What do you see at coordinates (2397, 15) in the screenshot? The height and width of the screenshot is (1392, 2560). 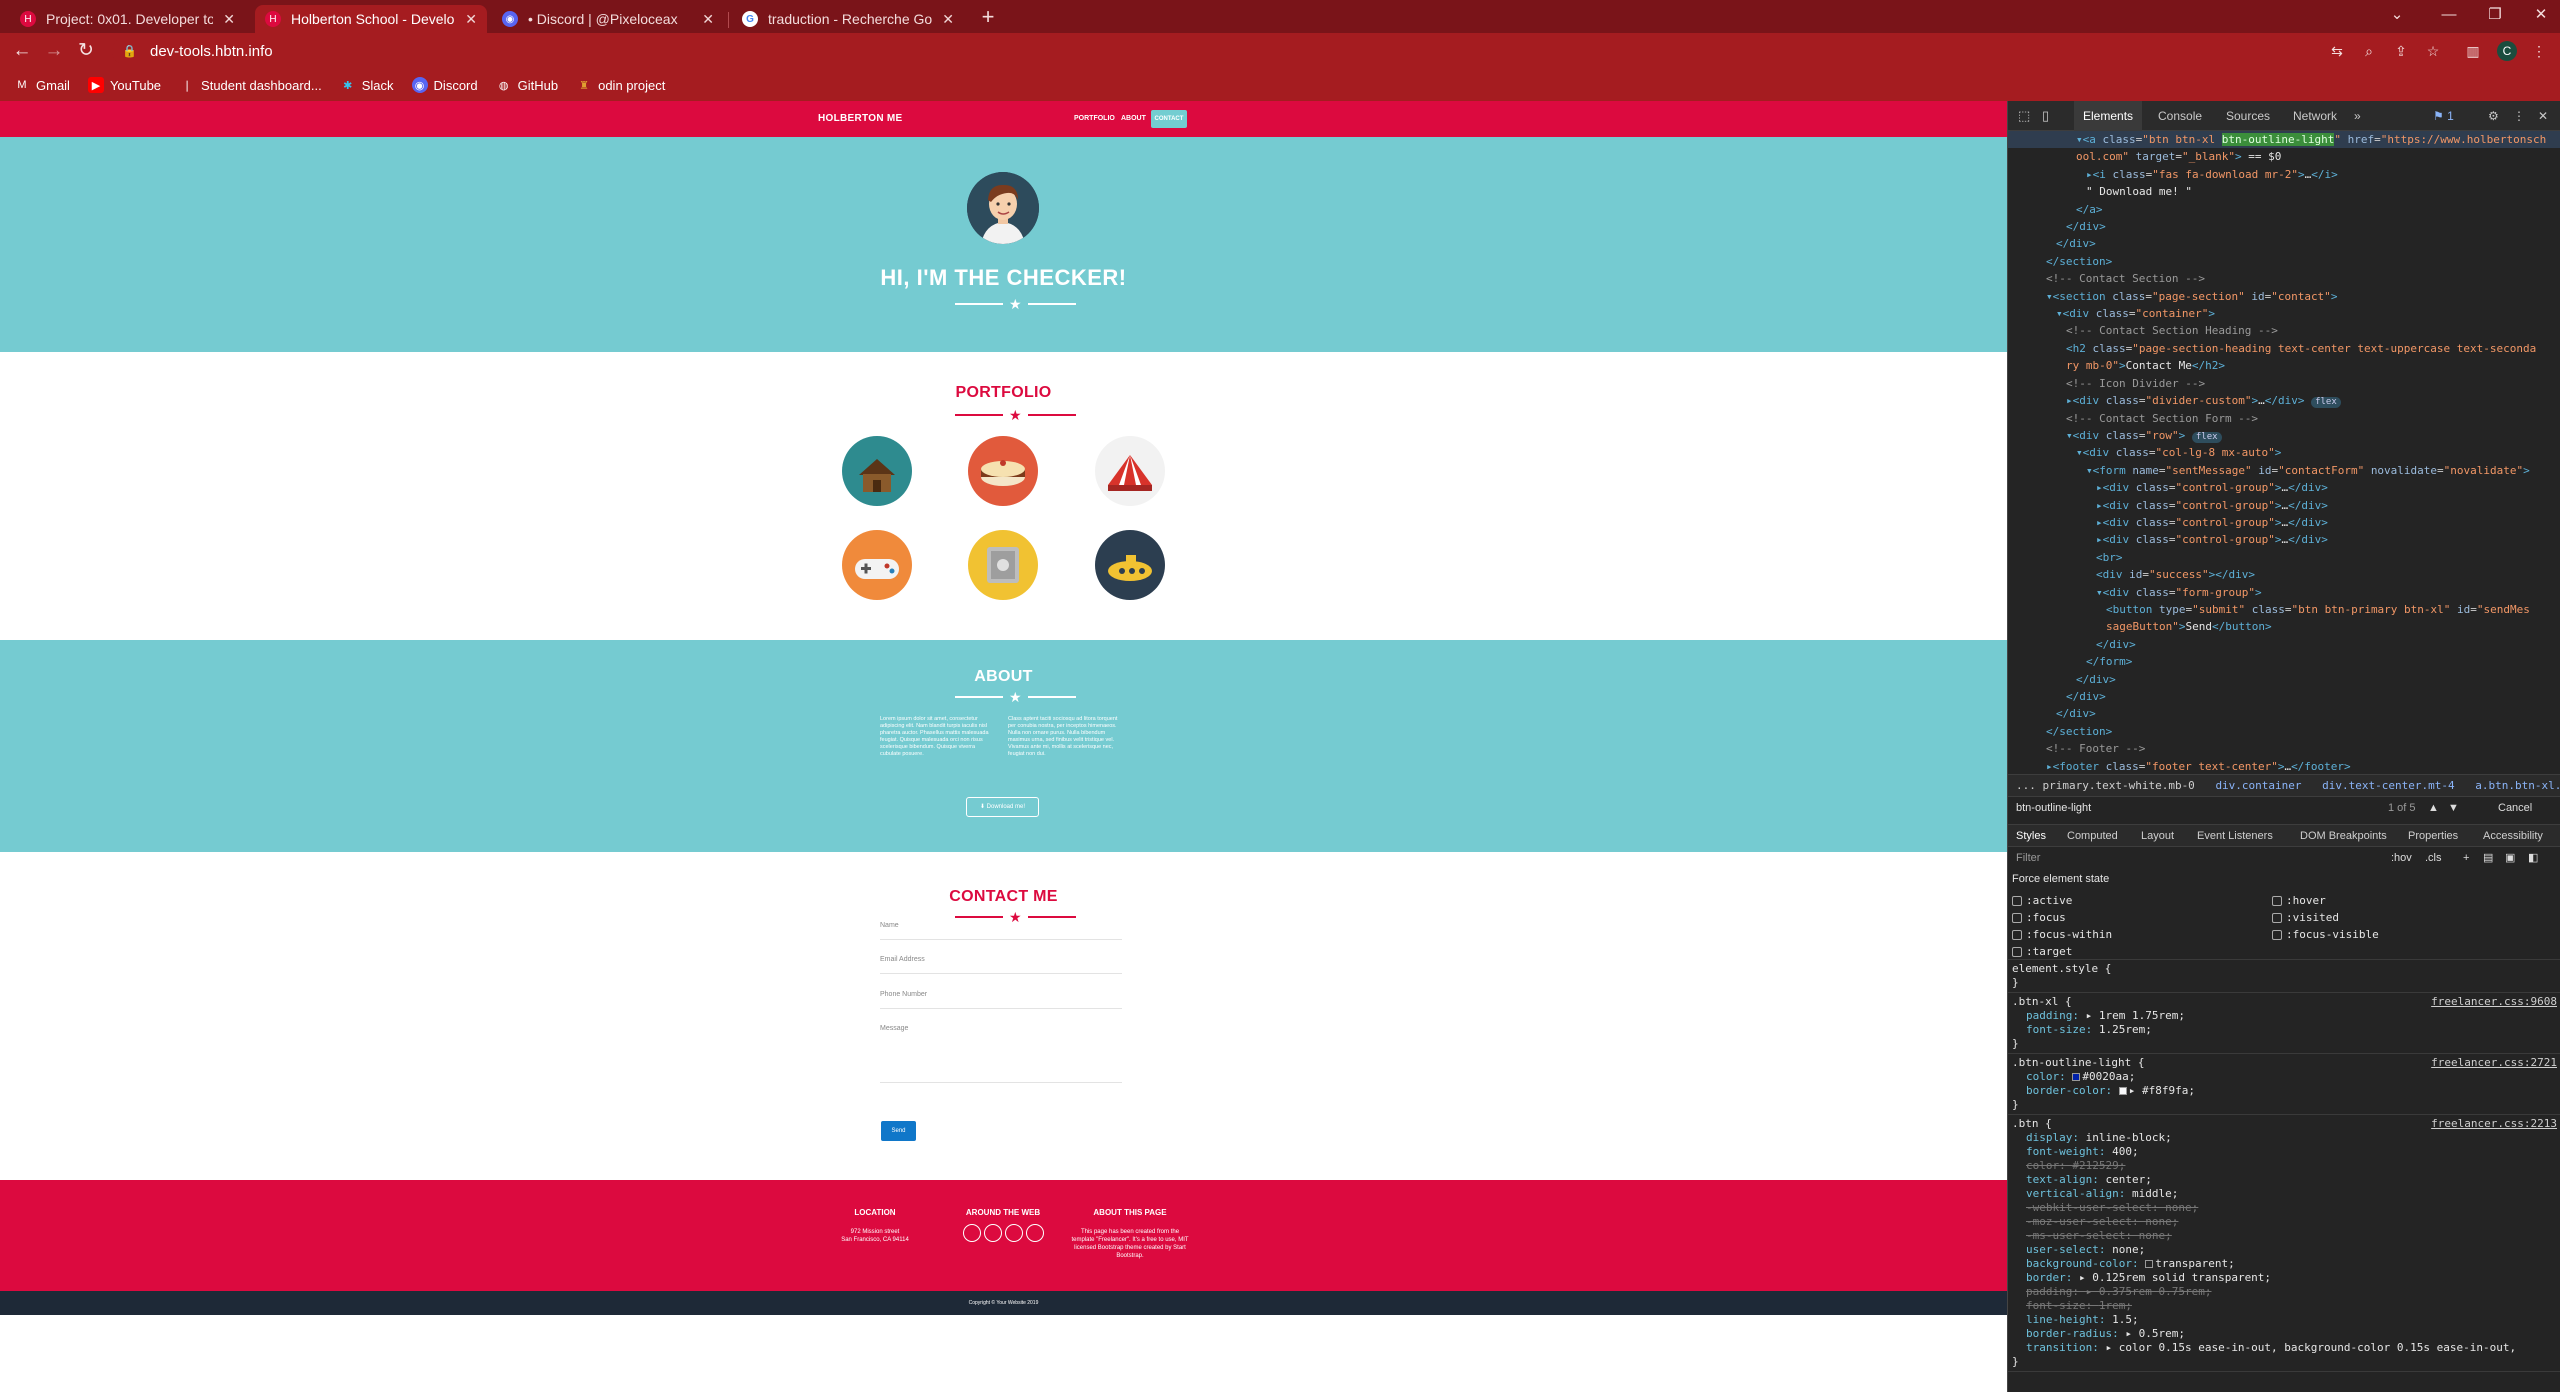 I see `tab-search-icon: ⌄` at bounding box center [2397, 15].